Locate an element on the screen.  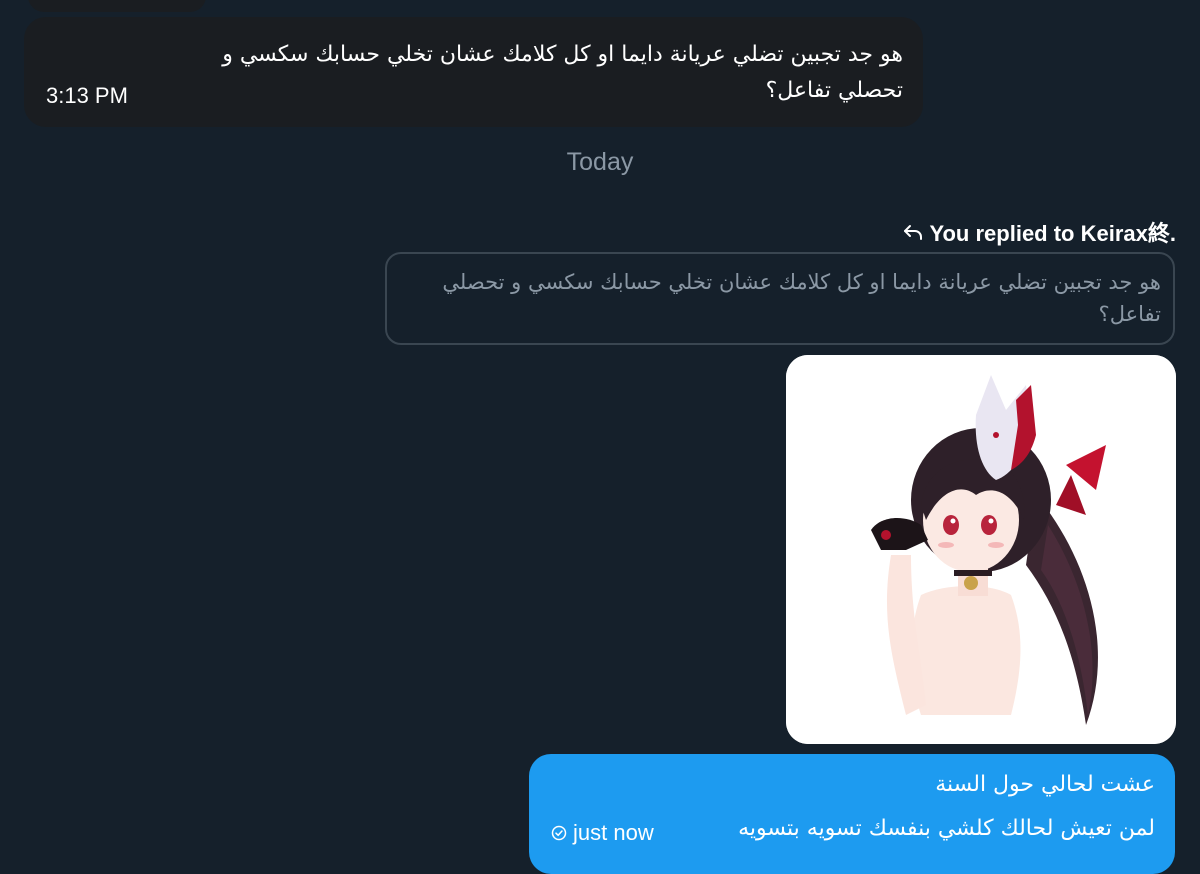
anime-illustration-image is located at coordinates (981, 549).